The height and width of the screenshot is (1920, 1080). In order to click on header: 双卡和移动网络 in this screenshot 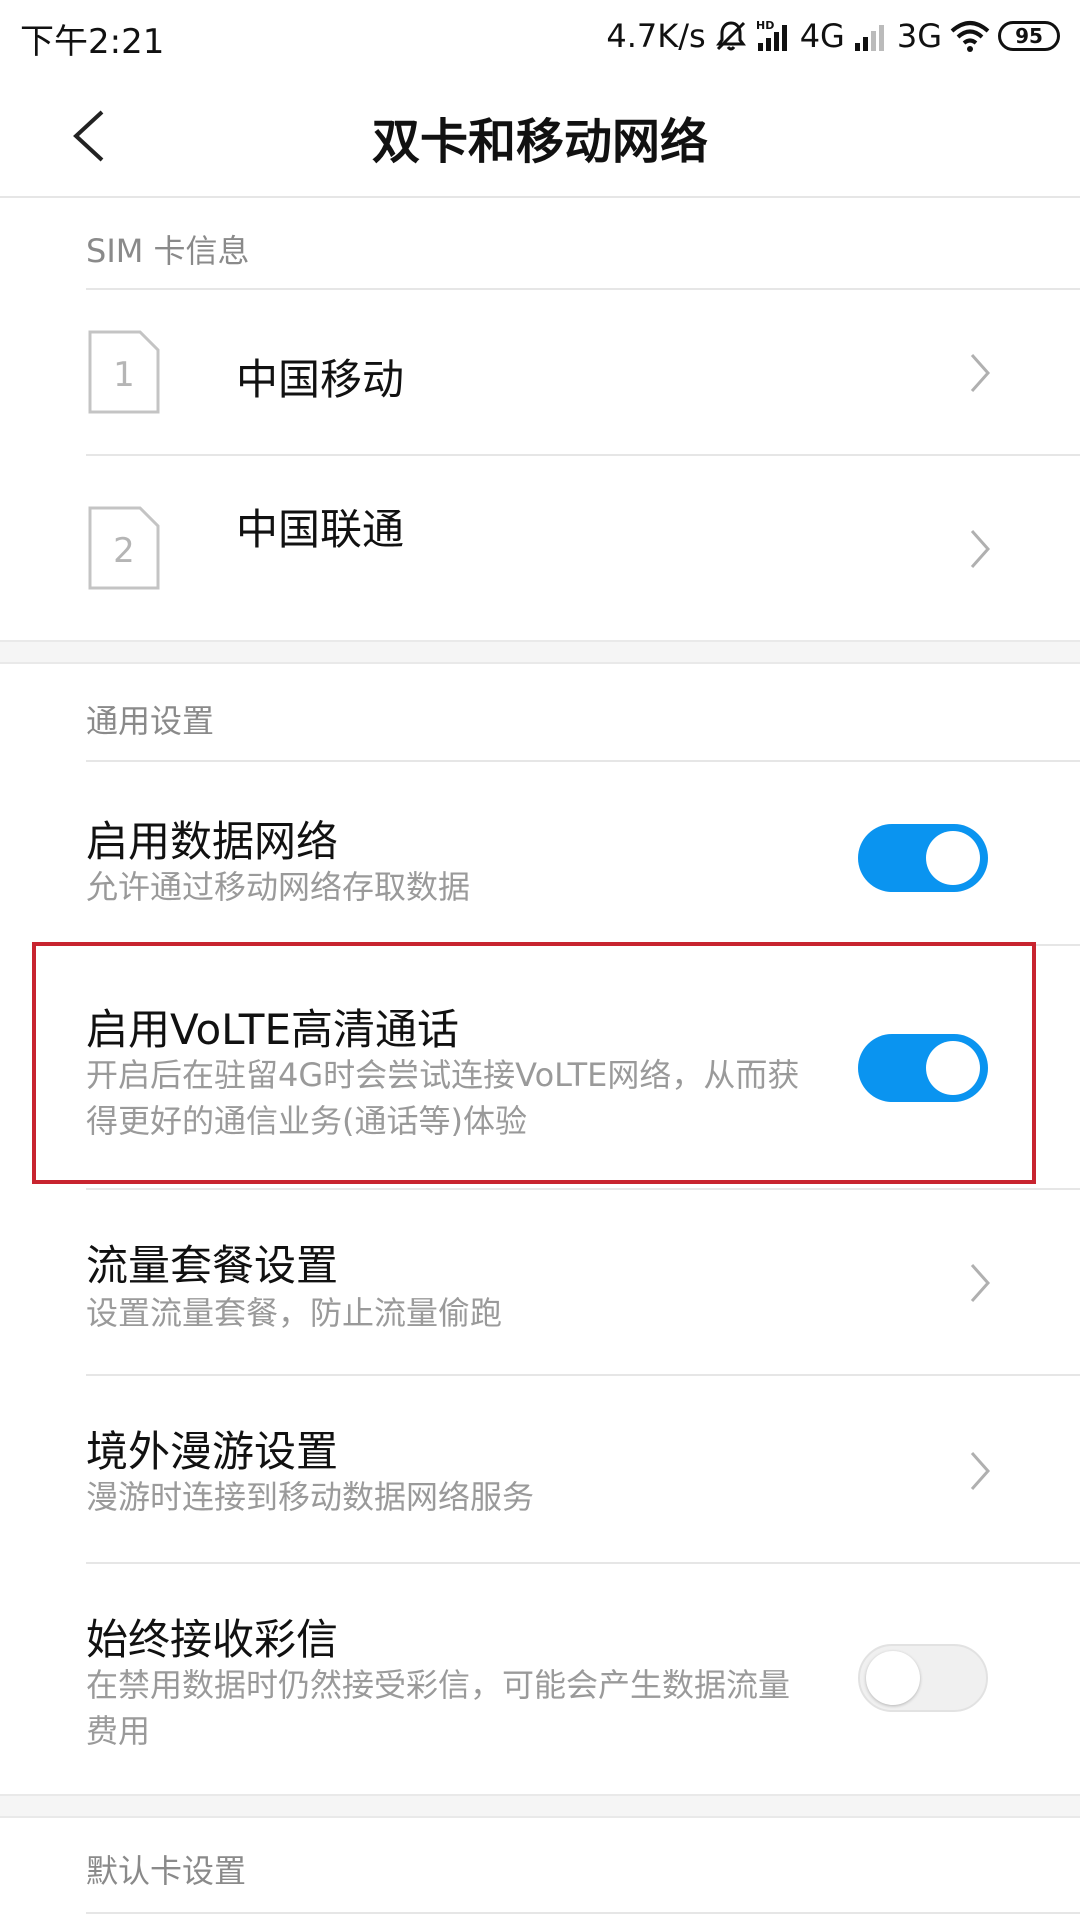, I will do `click(540, 134)`.